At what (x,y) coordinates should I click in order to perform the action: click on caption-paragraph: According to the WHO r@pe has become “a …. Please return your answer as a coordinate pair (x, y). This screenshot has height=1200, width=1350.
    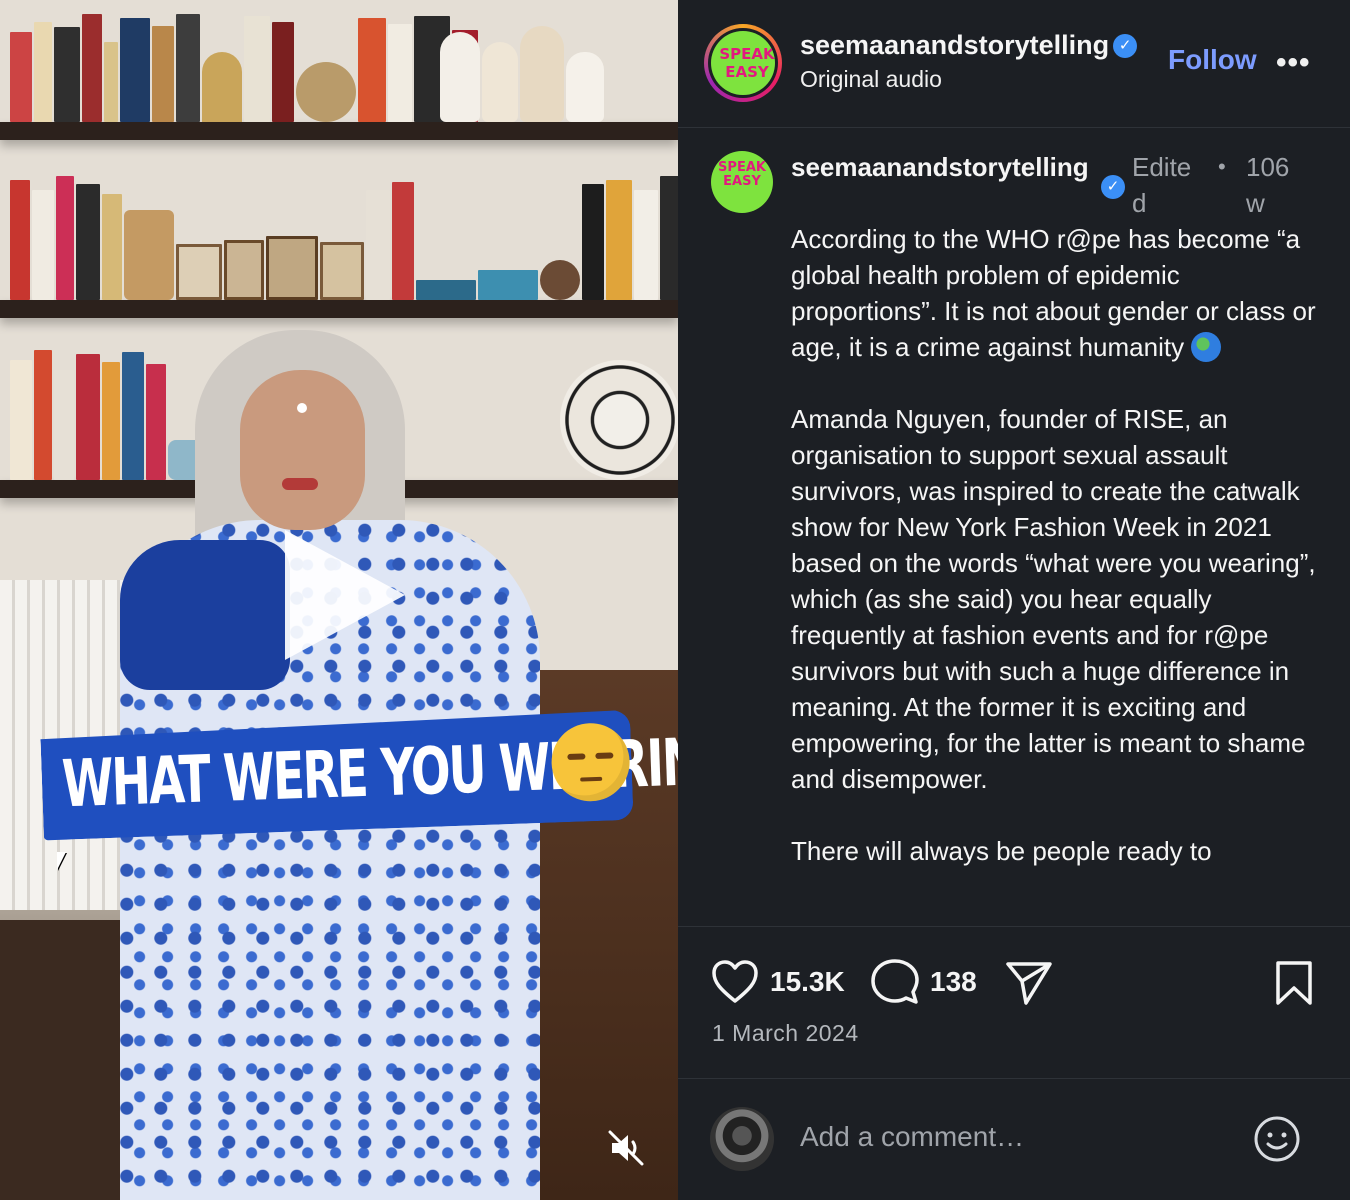
    Looking at the image, I should click on (1055, 293).